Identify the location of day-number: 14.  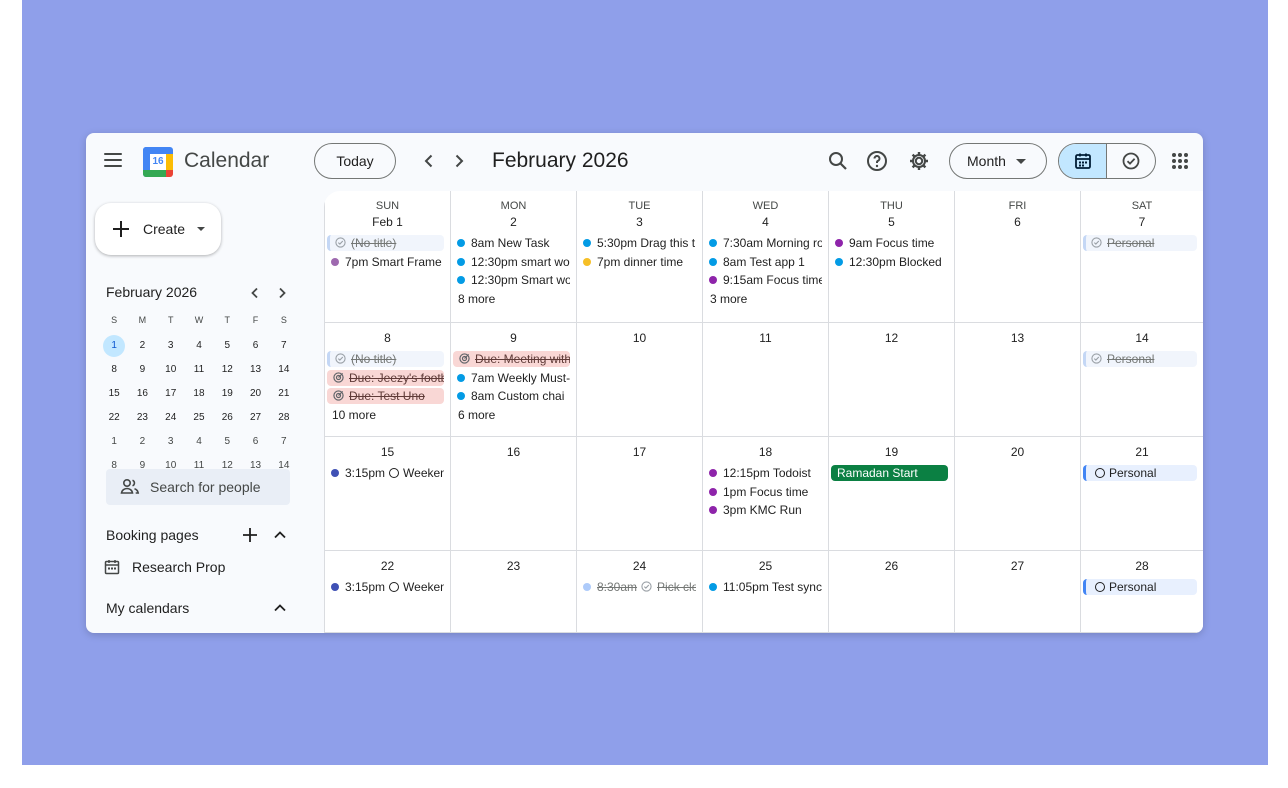
(1142, 338).